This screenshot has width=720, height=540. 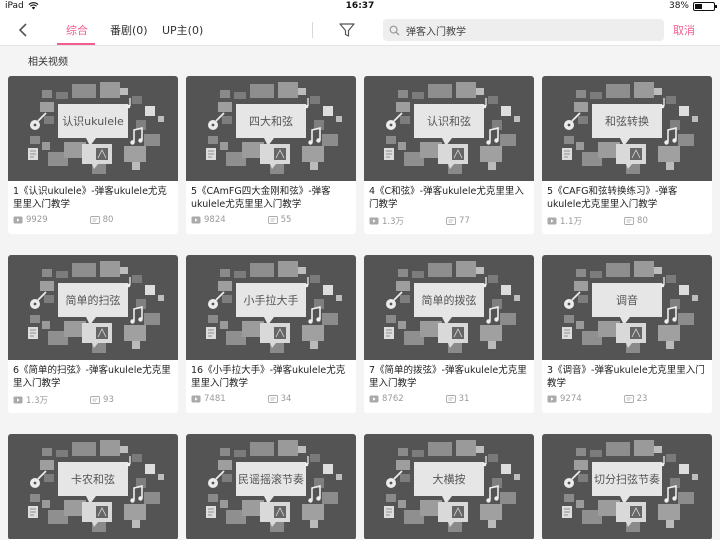 What do you see at coordinates (627, 300) in the screenshot?
I see `thumbnail-caption: 调音` at bounding box center [627, 300].